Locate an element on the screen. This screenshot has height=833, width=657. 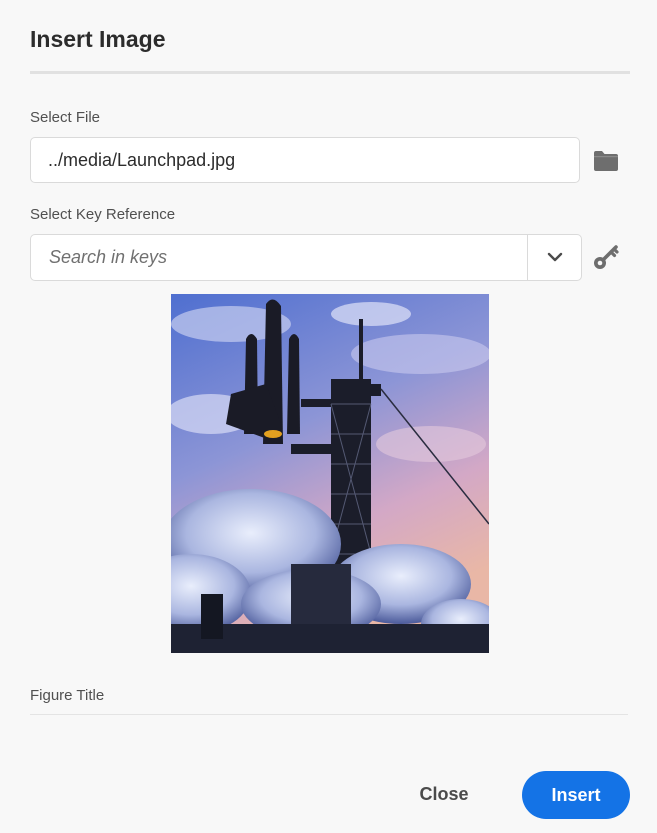
insert-button: Insert is located at coordinates (576, 795).